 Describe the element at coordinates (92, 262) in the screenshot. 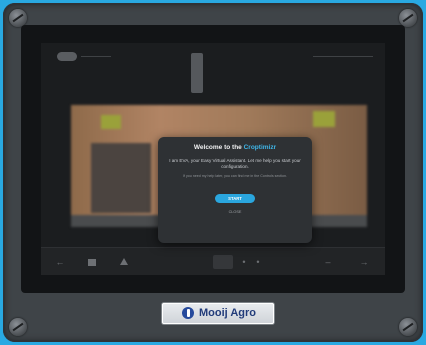

I see `home-icon` at that location.